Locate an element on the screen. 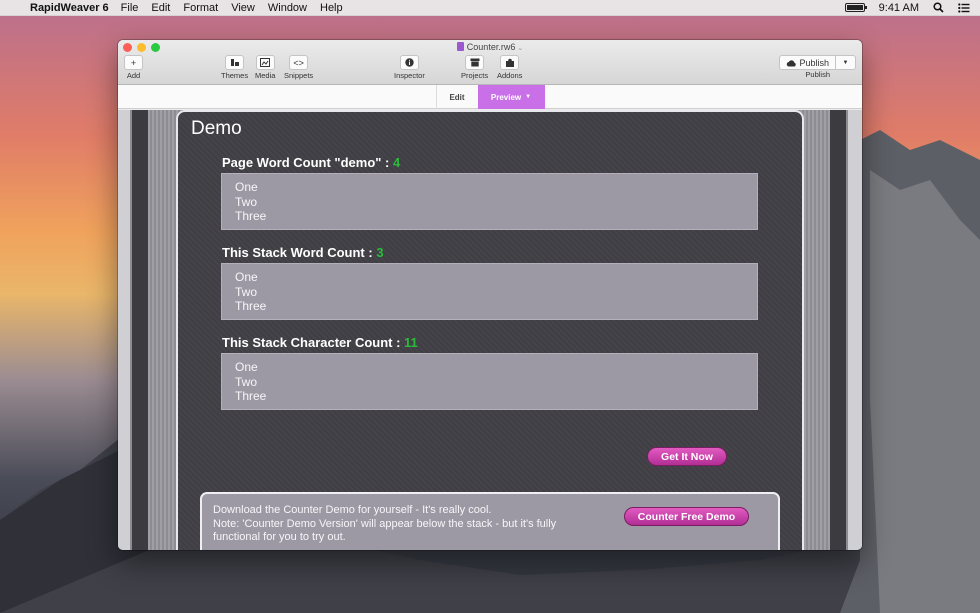 This screenshot has height=613, width=980. chevron-down-icon: ⌄ is located at coordinates (520, 48).